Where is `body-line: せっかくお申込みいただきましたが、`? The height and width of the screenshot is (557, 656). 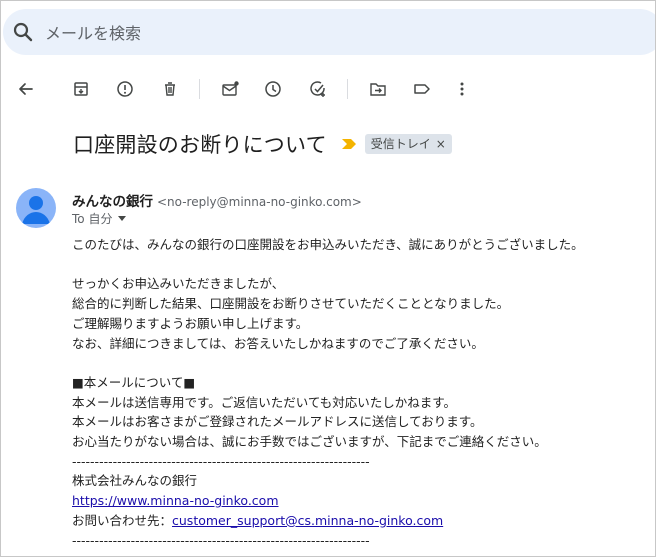 body-line: せっかくお申込みいただきましたが、 is located at coordinates (178, 284).